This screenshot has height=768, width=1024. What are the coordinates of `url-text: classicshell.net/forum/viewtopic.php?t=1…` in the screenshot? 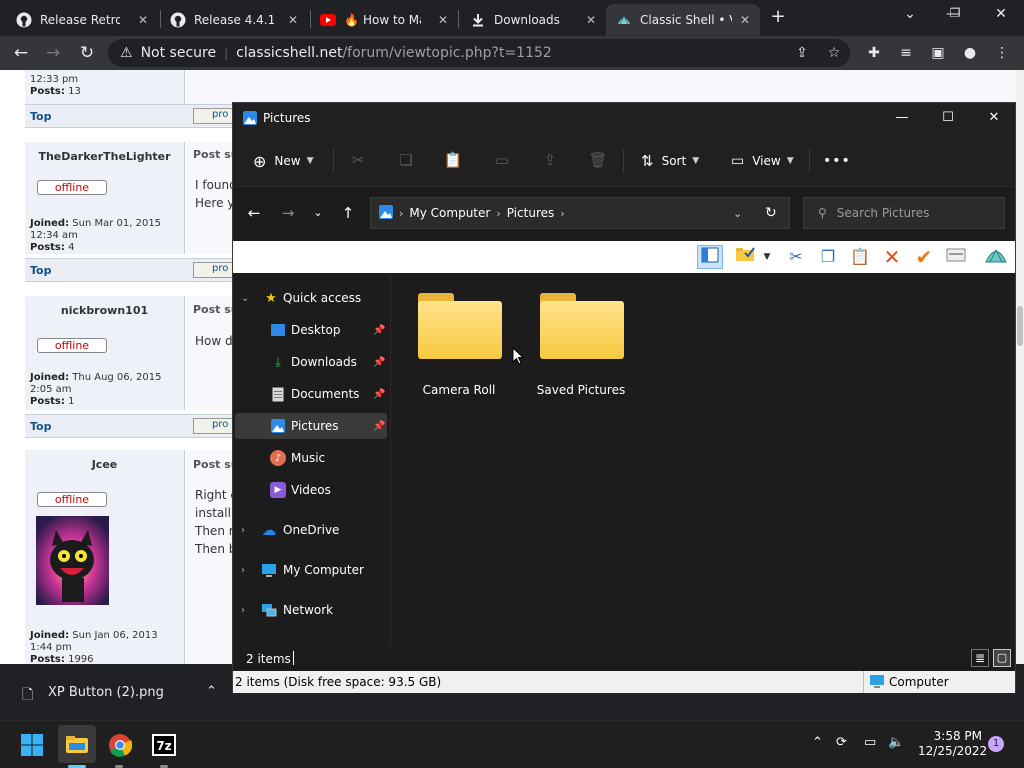 It's located at (394, 53).